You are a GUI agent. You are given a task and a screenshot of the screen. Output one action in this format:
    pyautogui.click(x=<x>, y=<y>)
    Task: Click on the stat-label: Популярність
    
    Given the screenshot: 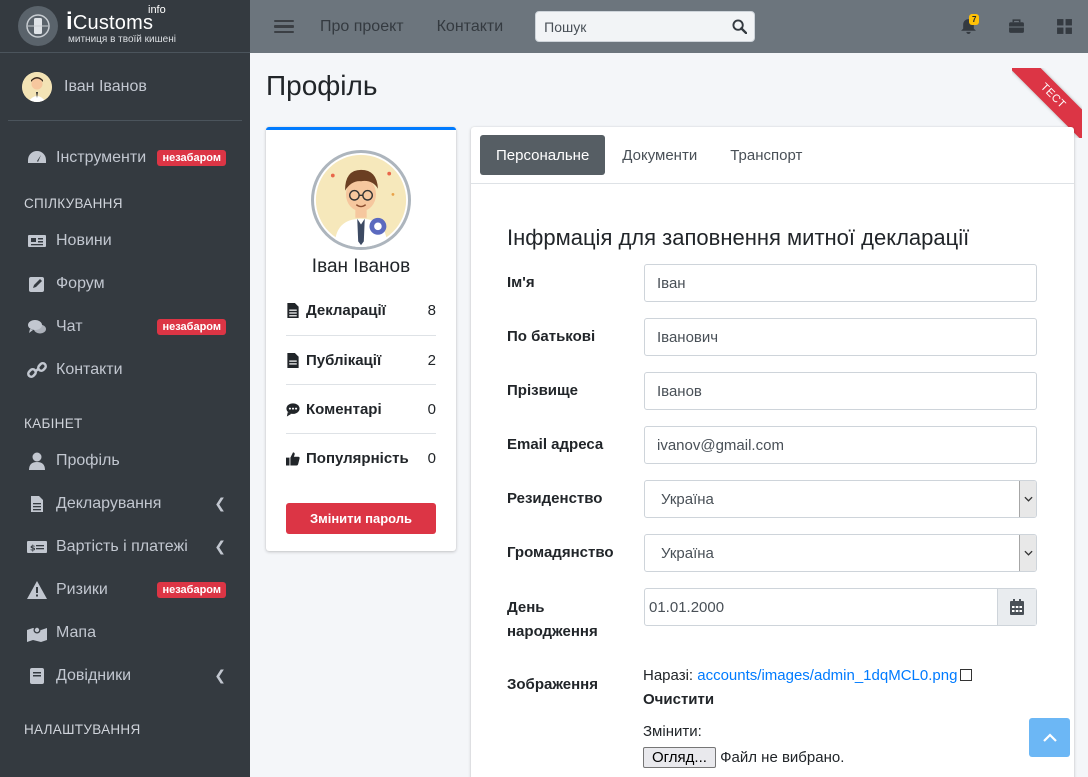 What is the action you would take?
    pyautogui.click(x=357, y=458)
    